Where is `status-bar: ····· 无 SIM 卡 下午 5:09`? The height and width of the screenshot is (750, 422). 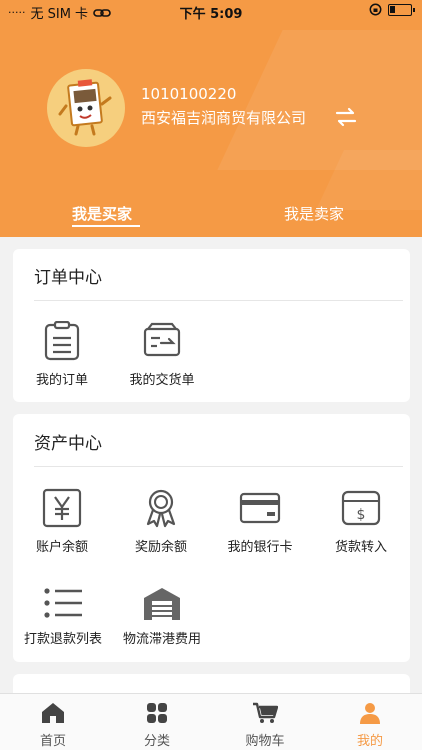 status-bar: ····· 无 SIM 卡 下午 5:09 is located at coordinates (211, 11).